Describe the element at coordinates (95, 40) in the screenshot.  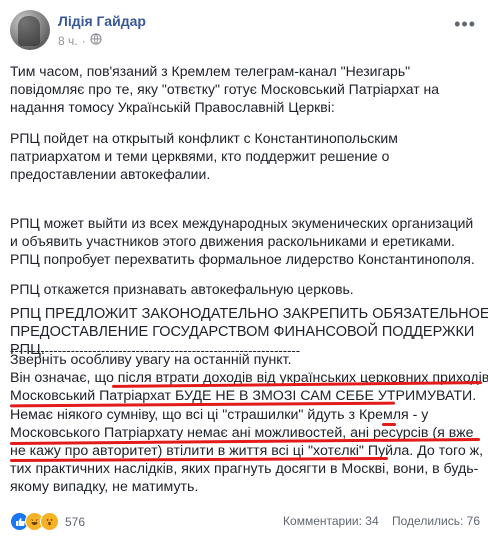
I see `globe-icon` at that location.